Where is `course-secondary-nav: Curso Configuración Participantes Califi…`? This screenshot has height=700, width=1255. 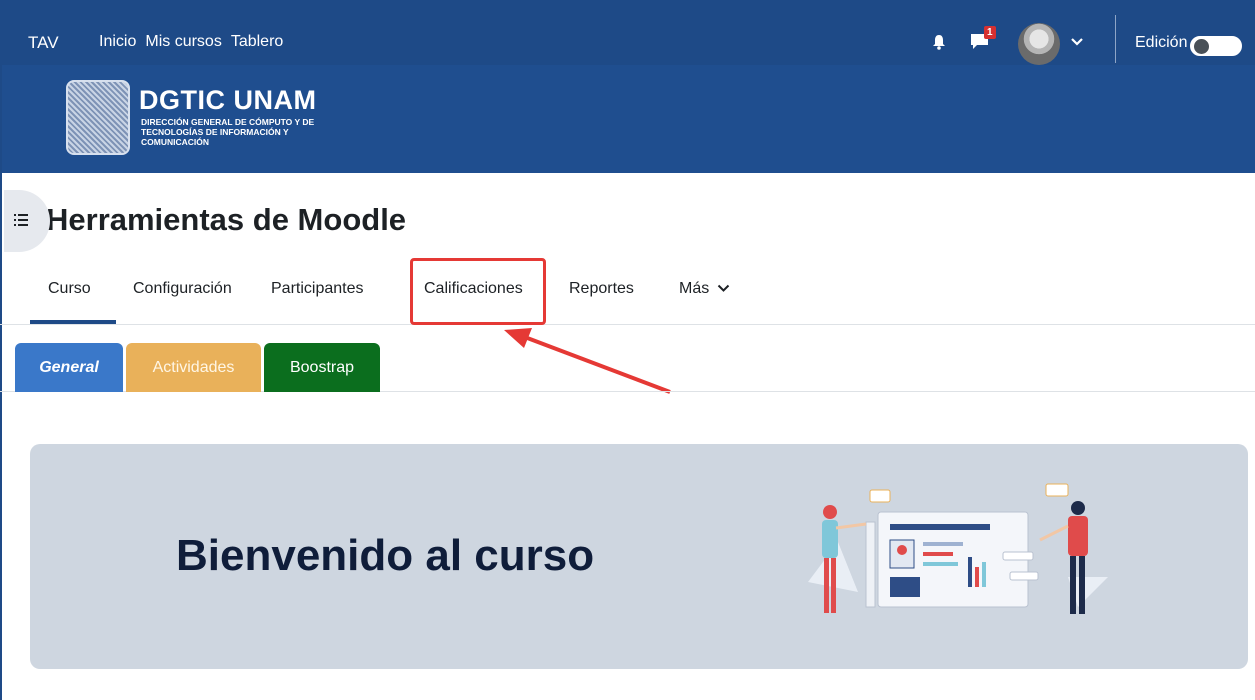
course-secondary-nav: Curso Configuración Participantes Califi… is located at coordinates (627, 293).